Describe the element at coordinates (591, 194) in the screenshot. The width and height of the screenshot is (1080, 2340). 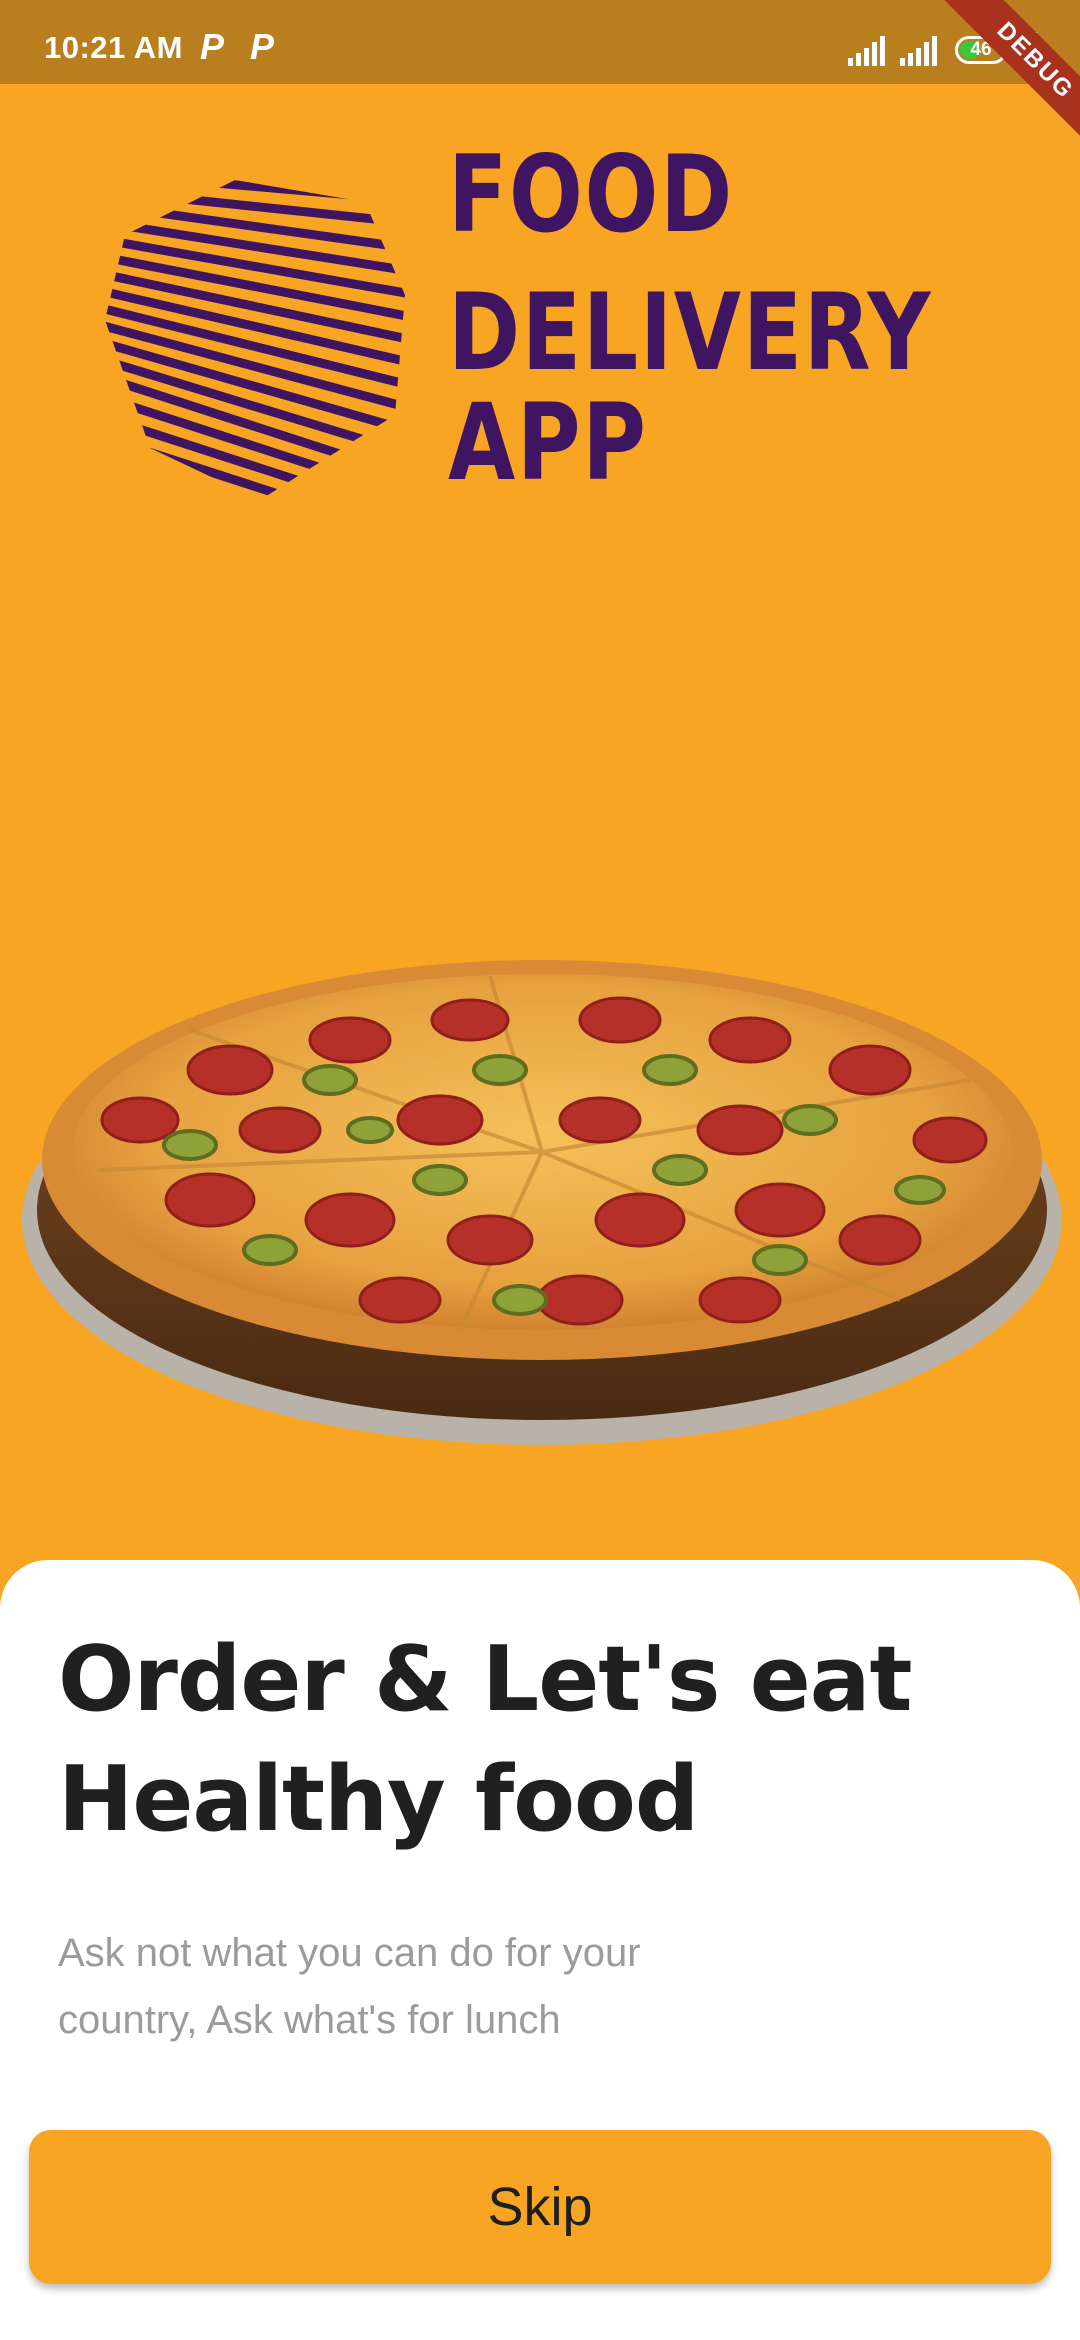
I see `logo-line-food: FOOD` at that location.